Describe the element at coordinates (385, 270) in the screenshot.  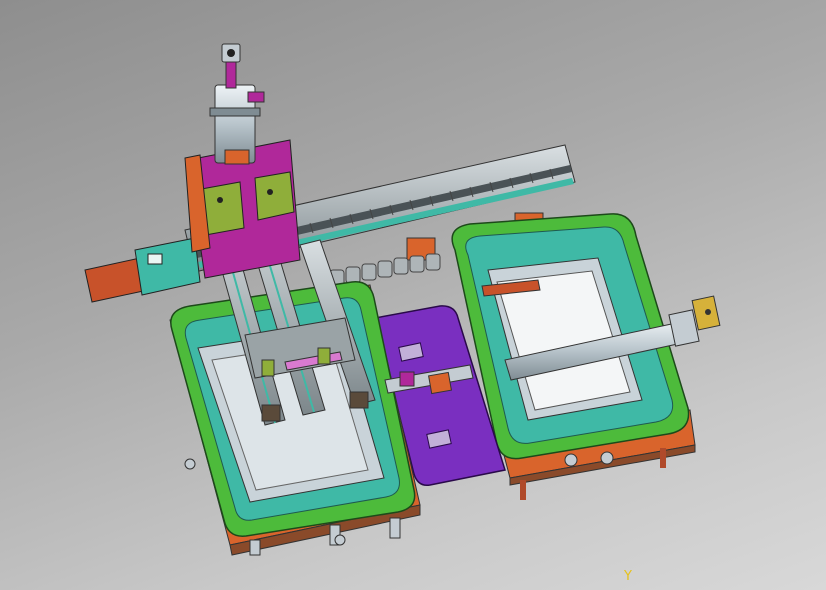
I see `cable-drag-chain` at that location.